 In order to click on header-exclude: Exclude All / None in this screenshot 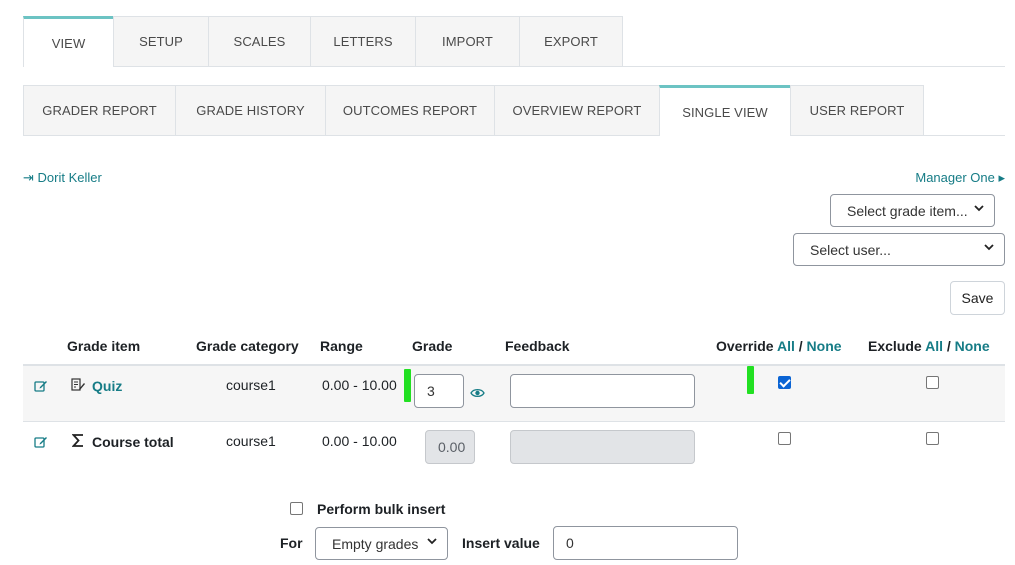, I will do `click(929, 346)`.